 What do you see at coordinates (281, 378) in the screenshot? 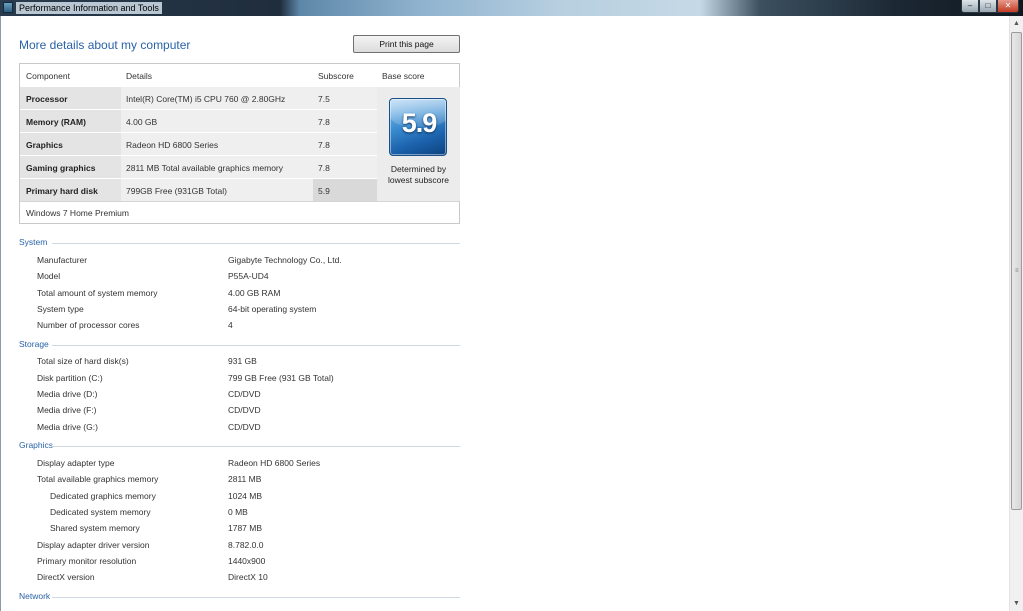
I see `detail-value: 799 GB Free (931 GB Total)` at bounding box center [281, 378].